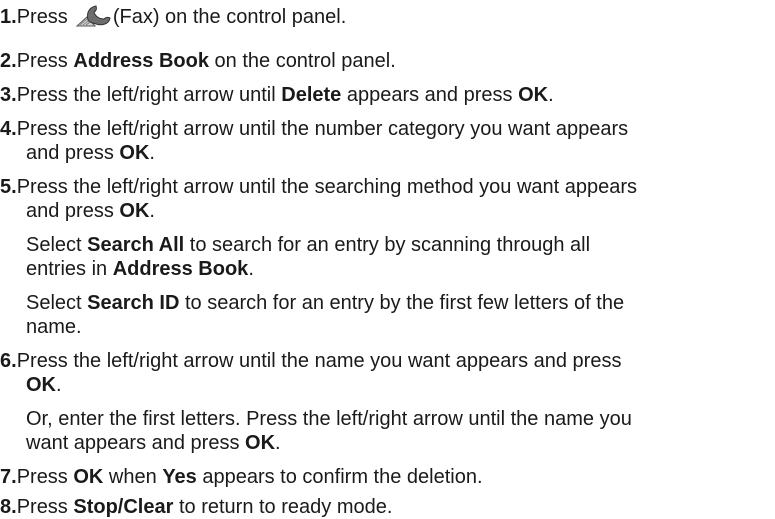  What do you see at coordinates (179, 477) in the screenshot?
I see `bold-term: Yes` at bounding box center [179, 477].